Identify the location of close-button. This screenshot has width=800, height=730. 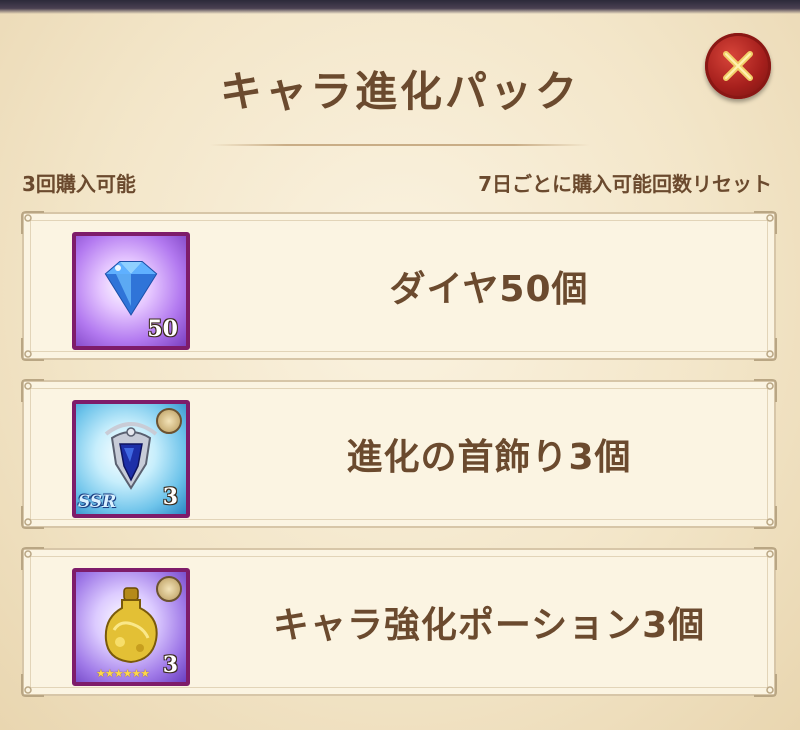
(738, 66).